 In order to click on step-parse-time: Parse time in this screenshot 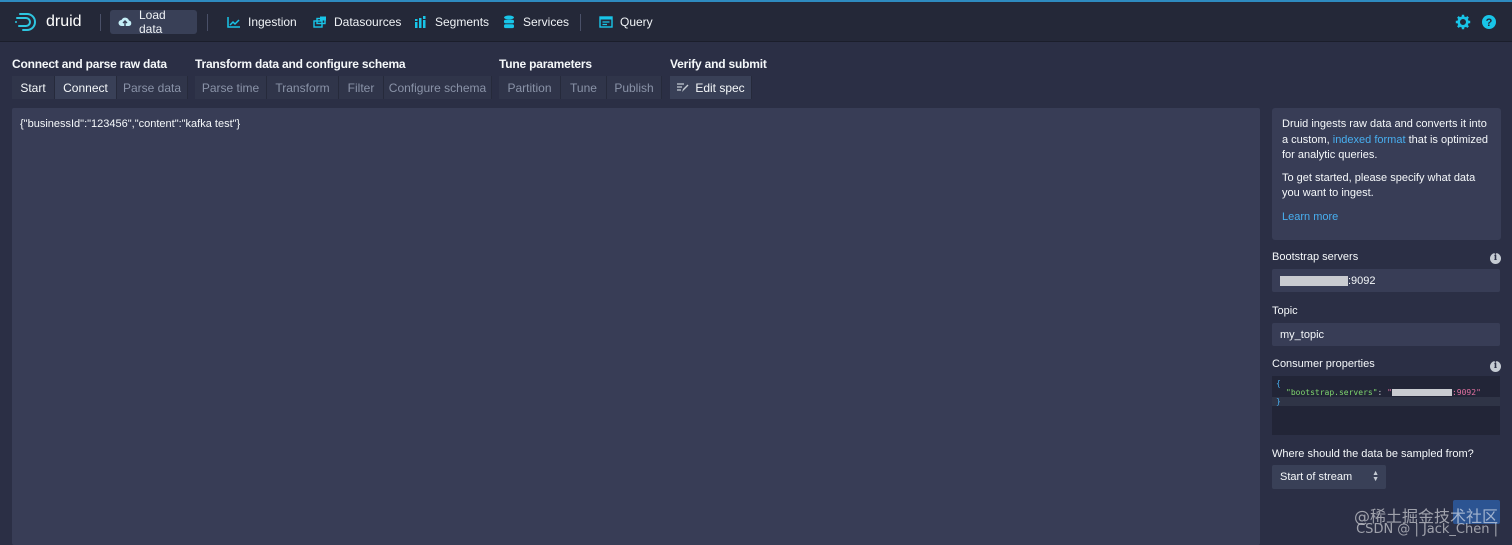, I will do `click(231, 87)`.